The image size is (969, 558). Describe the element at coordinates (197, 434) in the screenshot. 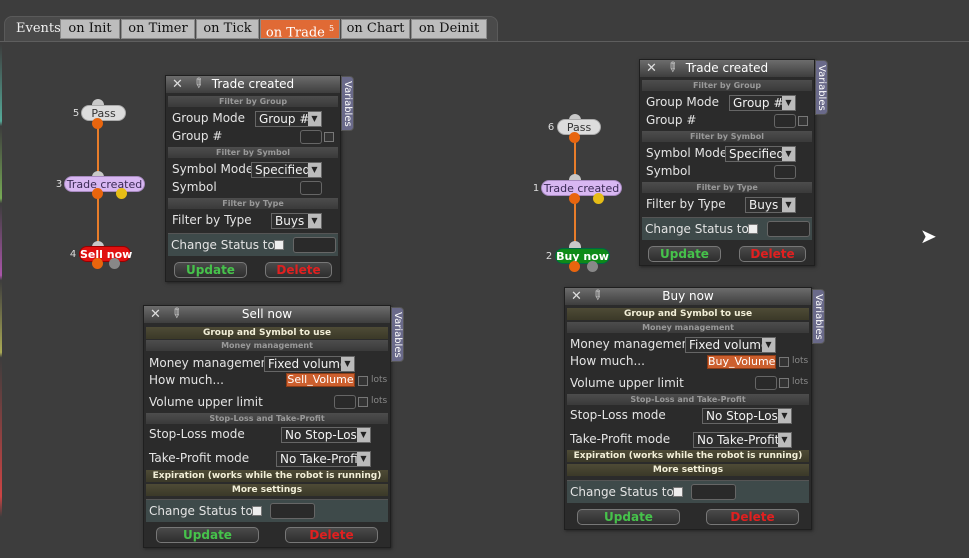

I see `stop-loss-label: Stop-Loss mode` at that location.